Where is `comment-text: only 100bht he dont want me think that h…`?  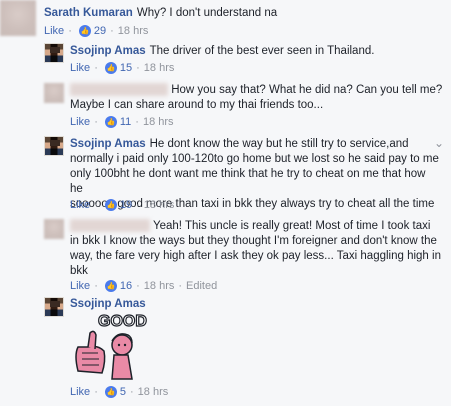 comment-text: only 100bht he dont want me think that h… is located at coordinates (248, 181).